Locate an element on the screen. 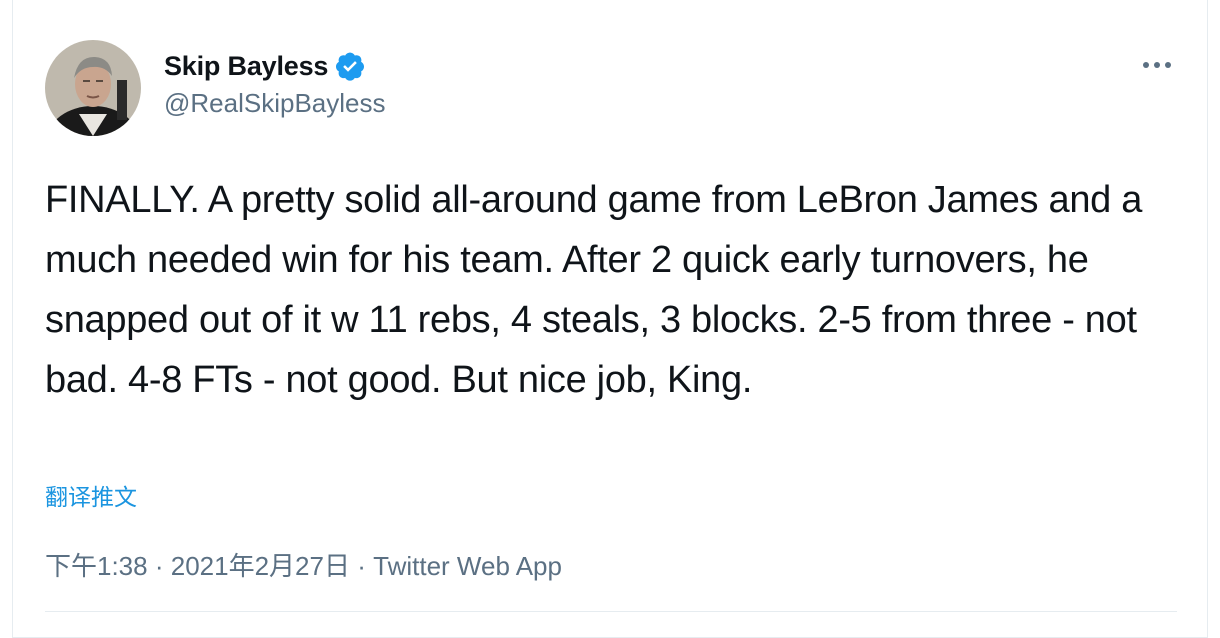 Image resolution: width=1220 pixels, height=638 pixels. avatar-image is located at coordinates (93, 88).